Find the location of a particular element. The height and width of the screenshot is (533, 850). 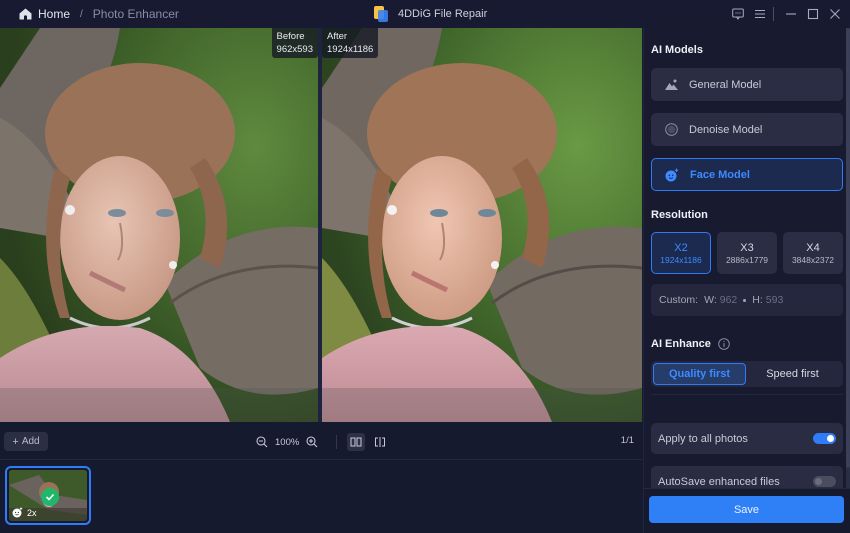

resolution-x2-button: X2 1924x1186 is located at coordinates (681, 253).